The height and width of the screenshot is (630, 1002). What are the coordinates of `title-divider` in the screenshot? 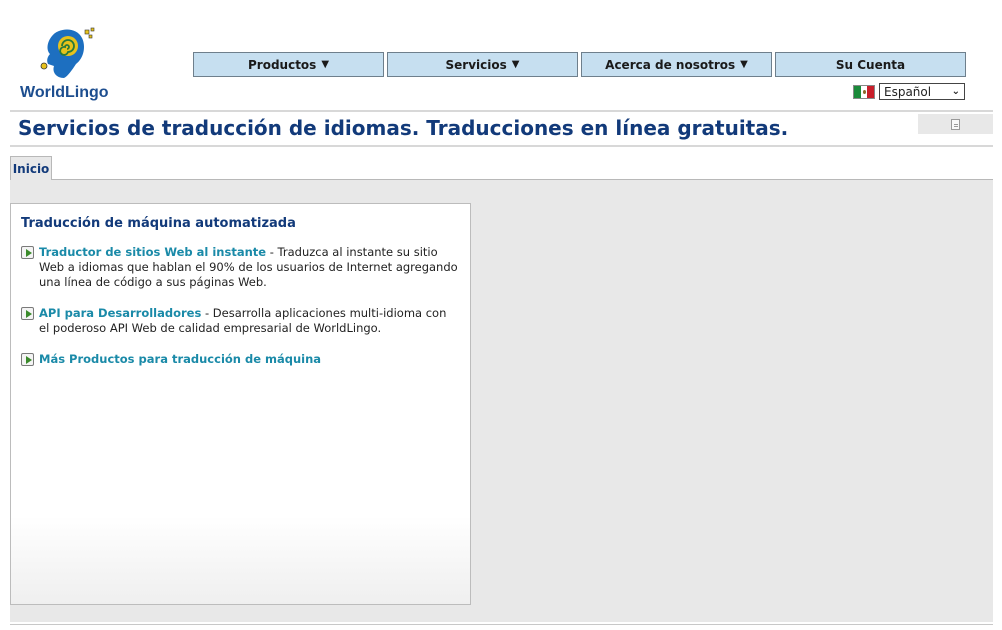 It's located at (501, 146).